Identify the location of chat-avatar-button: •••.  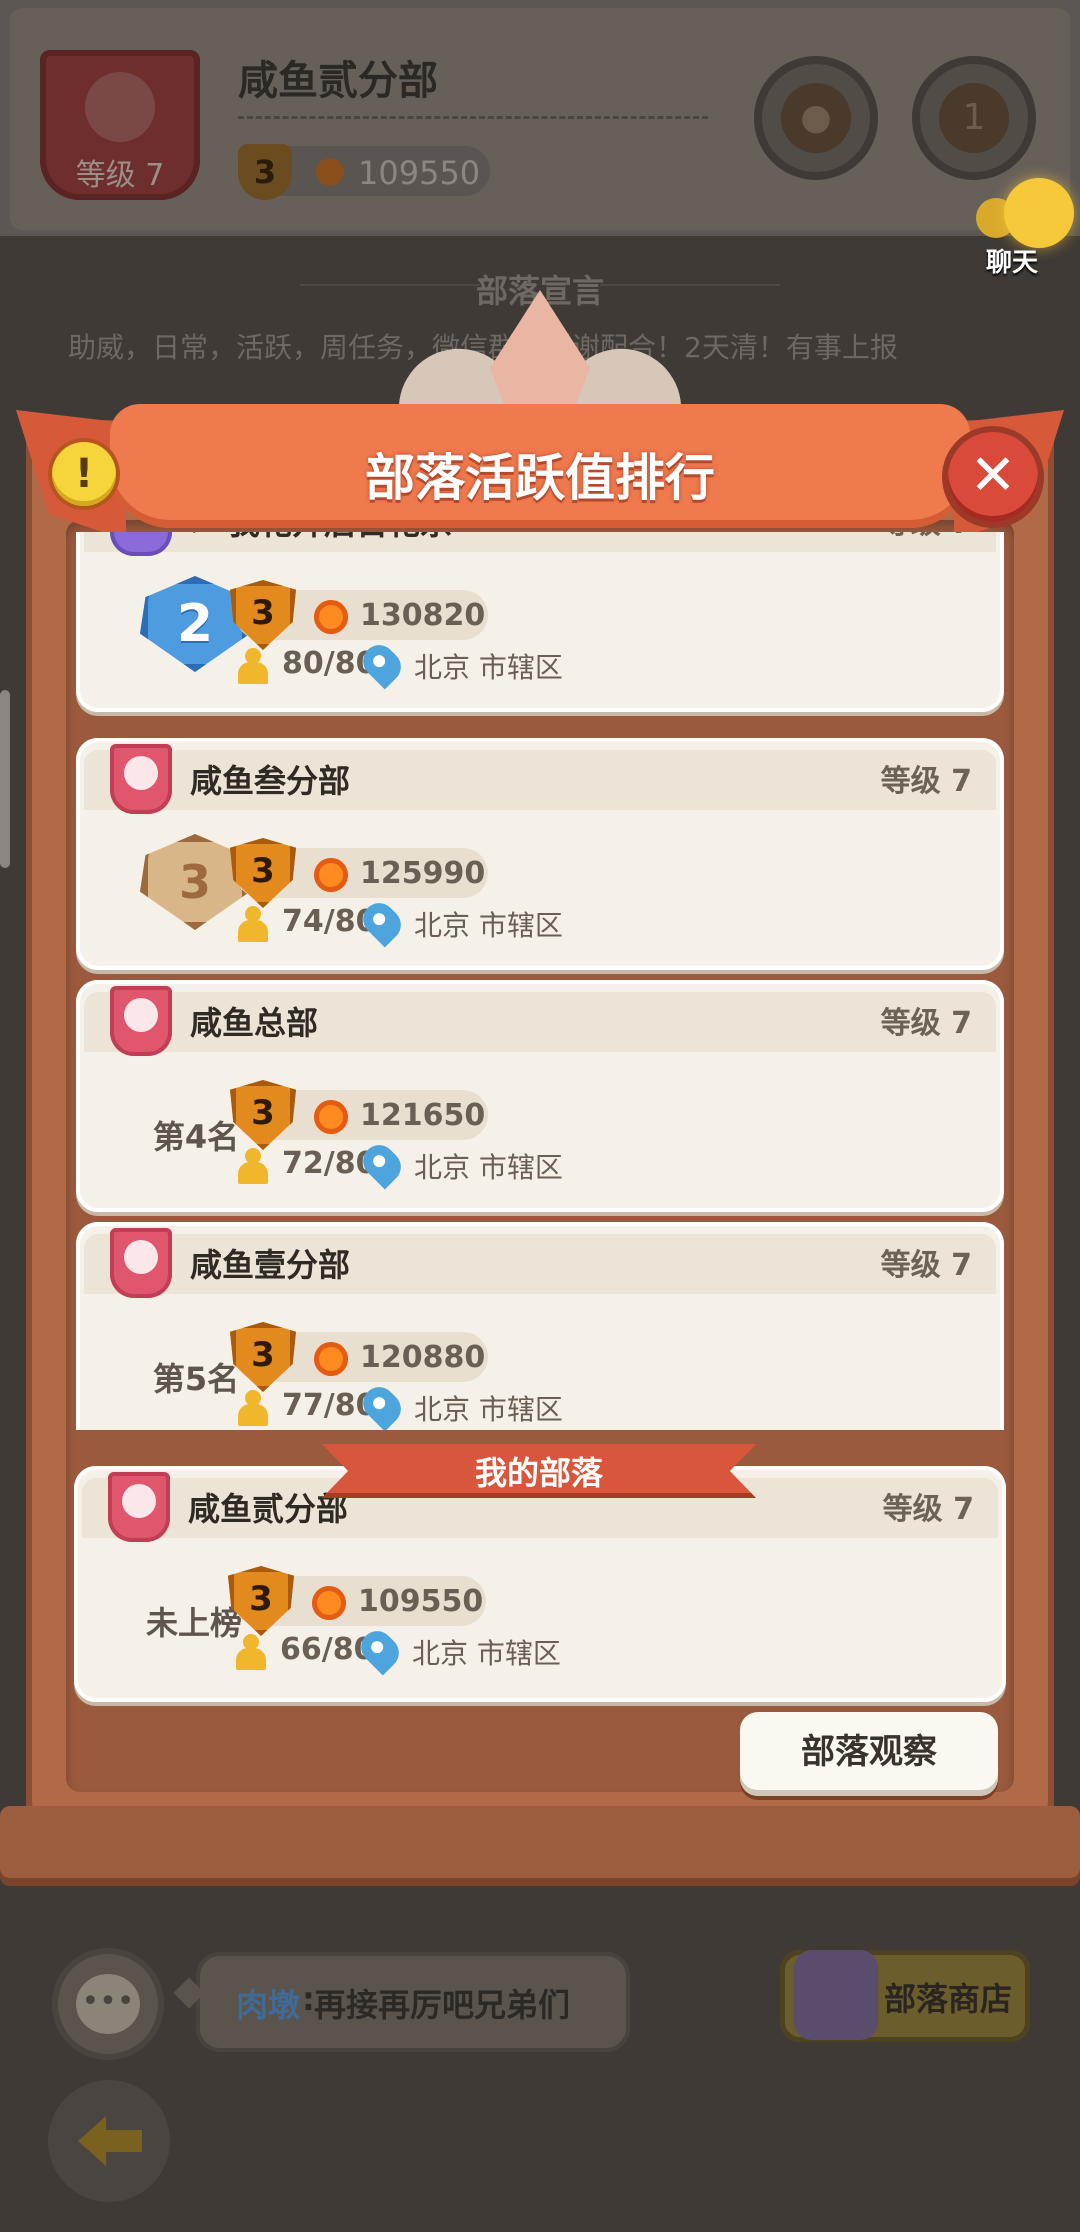
(108, 2004).